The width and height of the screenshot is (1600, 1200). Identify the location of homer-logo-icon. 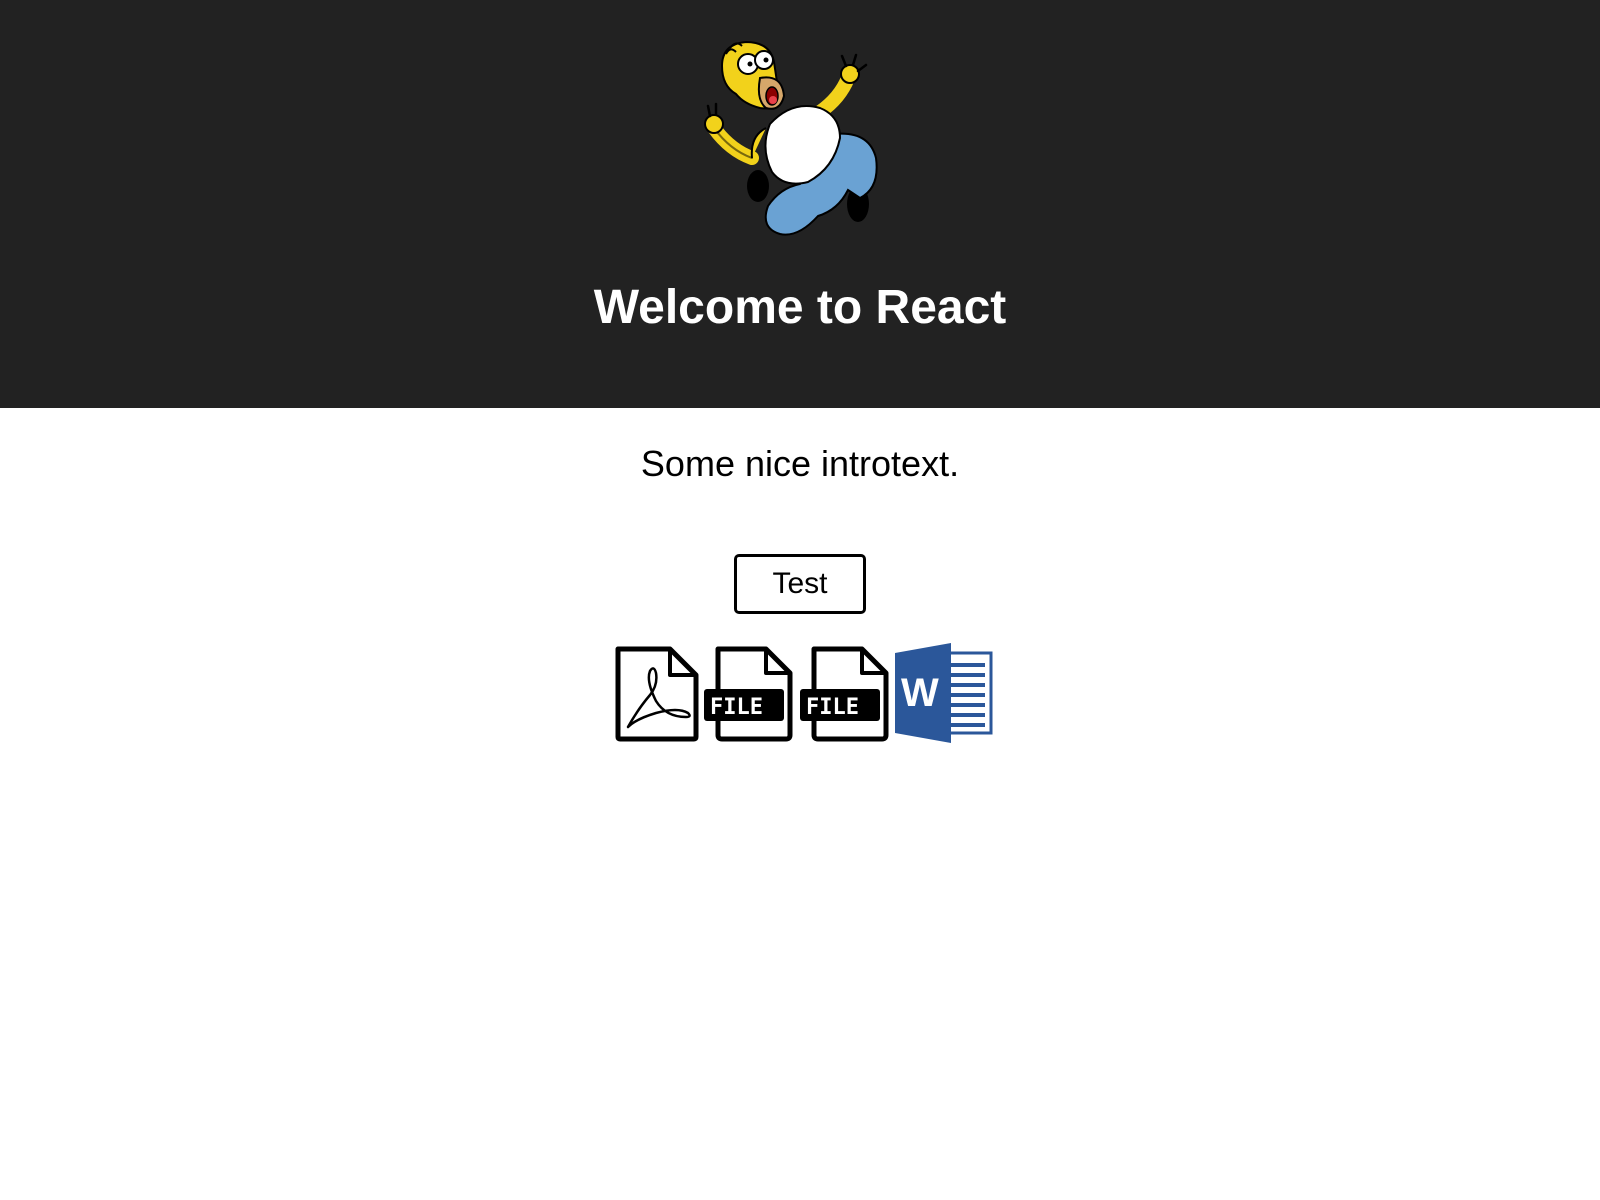
(800, 140).